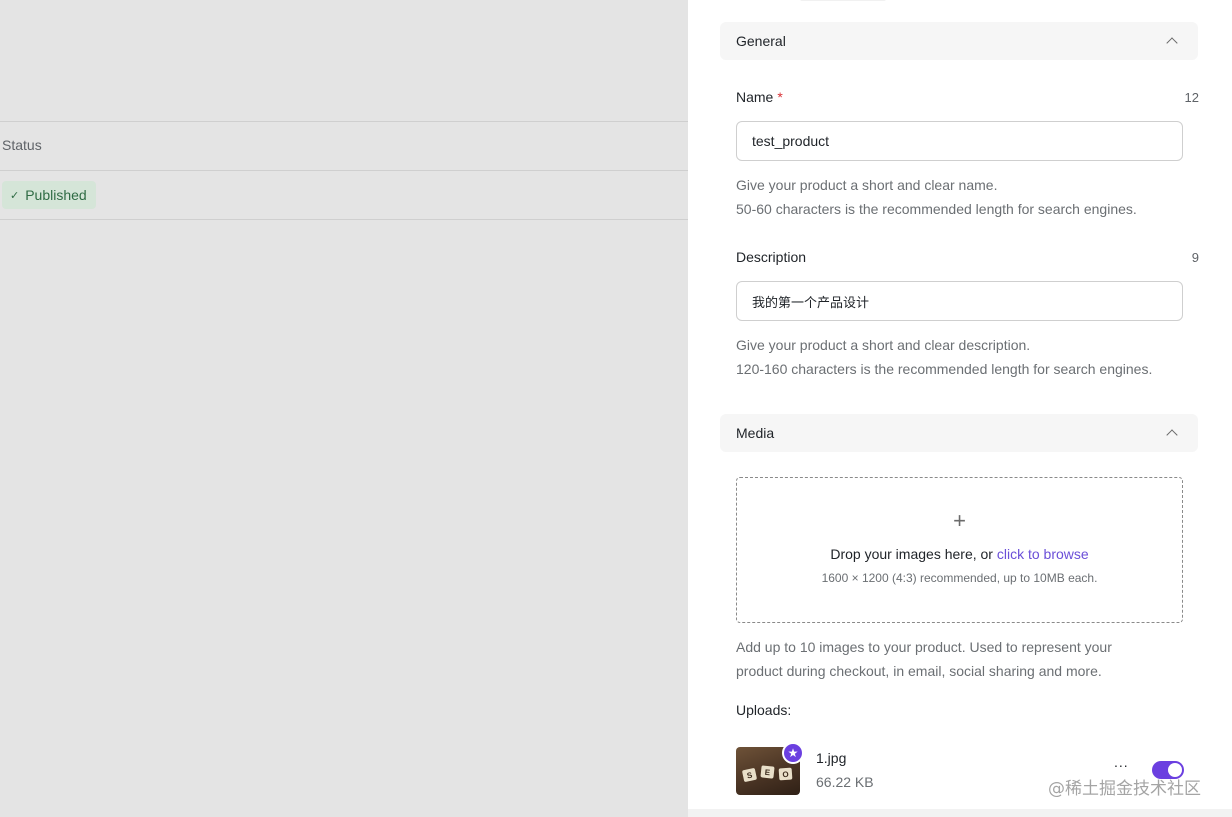 Image resolution: width=1232 pixels, height=817 pixels. Describe the element at coordinates (959, 520) in the screenshot. I see `plus-icon: +` at that location.